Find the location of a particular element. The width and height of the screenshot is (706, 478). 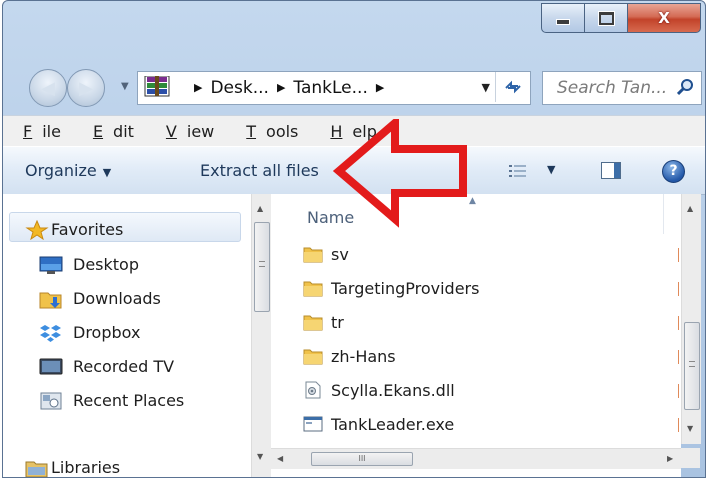

address-dropdown-icon: ▼ is located at coordinates (486, 87).